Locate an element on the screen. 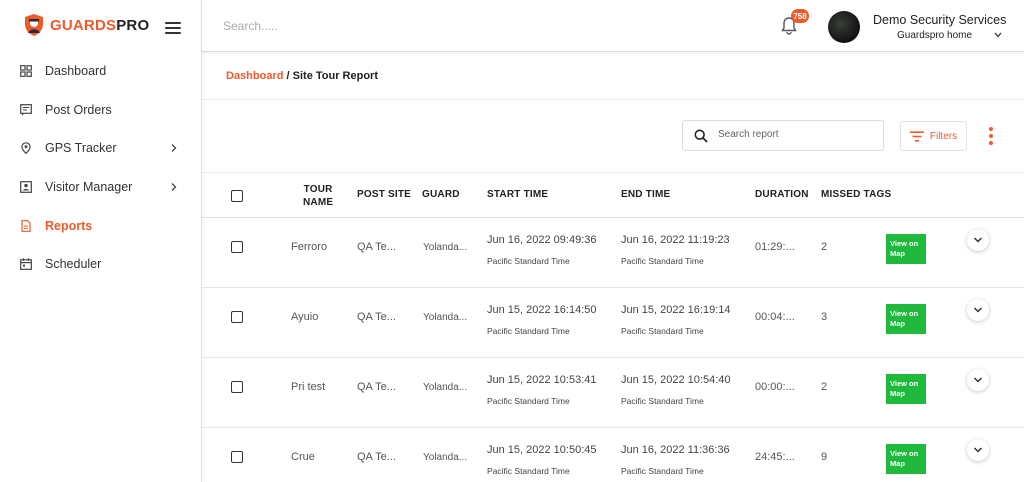  report-search-box is located at coordinates (783, 135).